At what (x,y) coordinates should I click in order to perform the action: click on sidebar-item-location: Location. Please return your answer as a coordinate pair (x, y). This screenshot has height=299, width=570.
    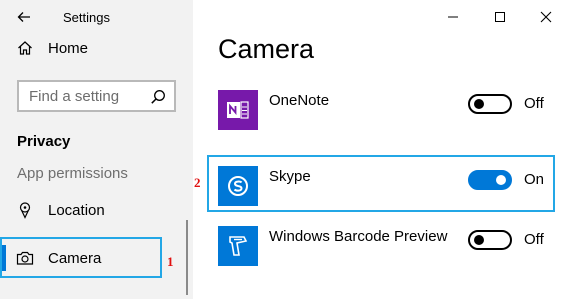
    Looking at the image, I should click on (96, 210).